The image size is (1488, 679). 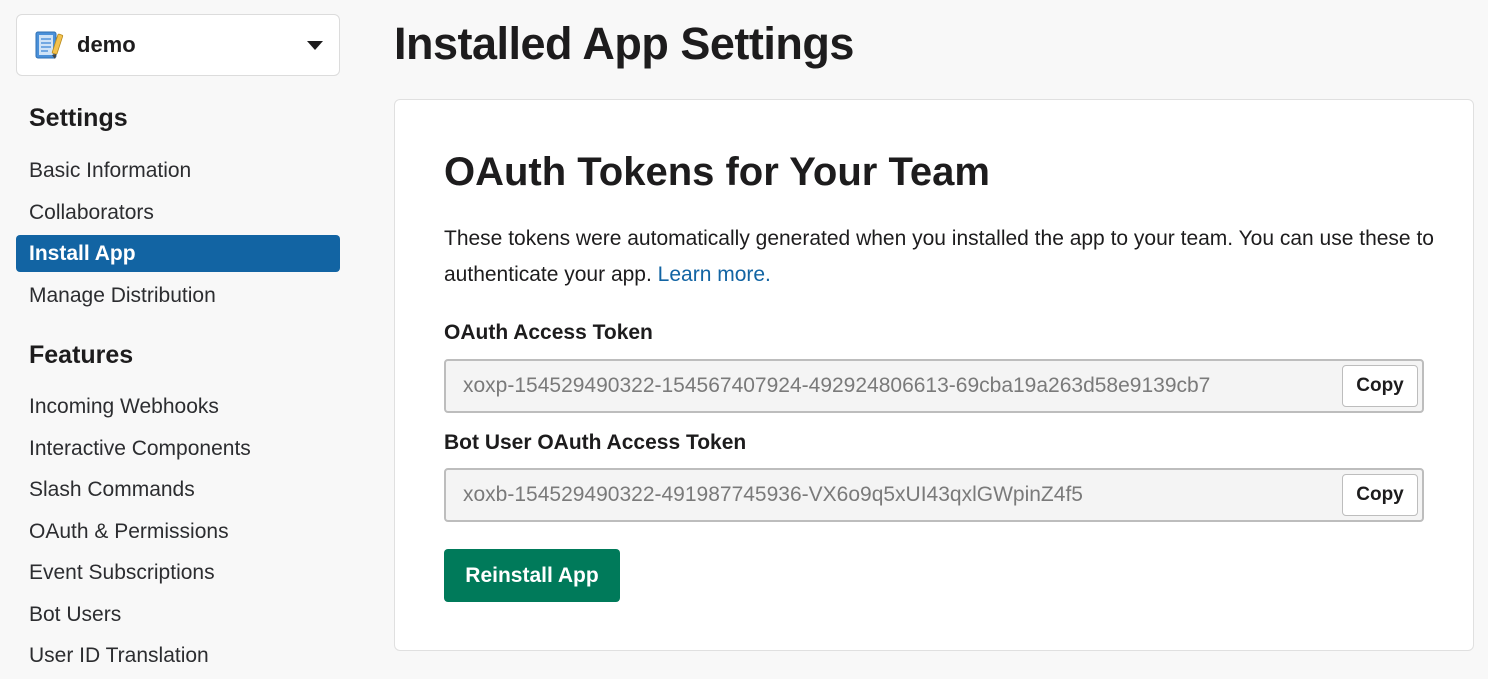 I want to click on reinstall-app-button: Reinstall App, so click(x=532, y=575).